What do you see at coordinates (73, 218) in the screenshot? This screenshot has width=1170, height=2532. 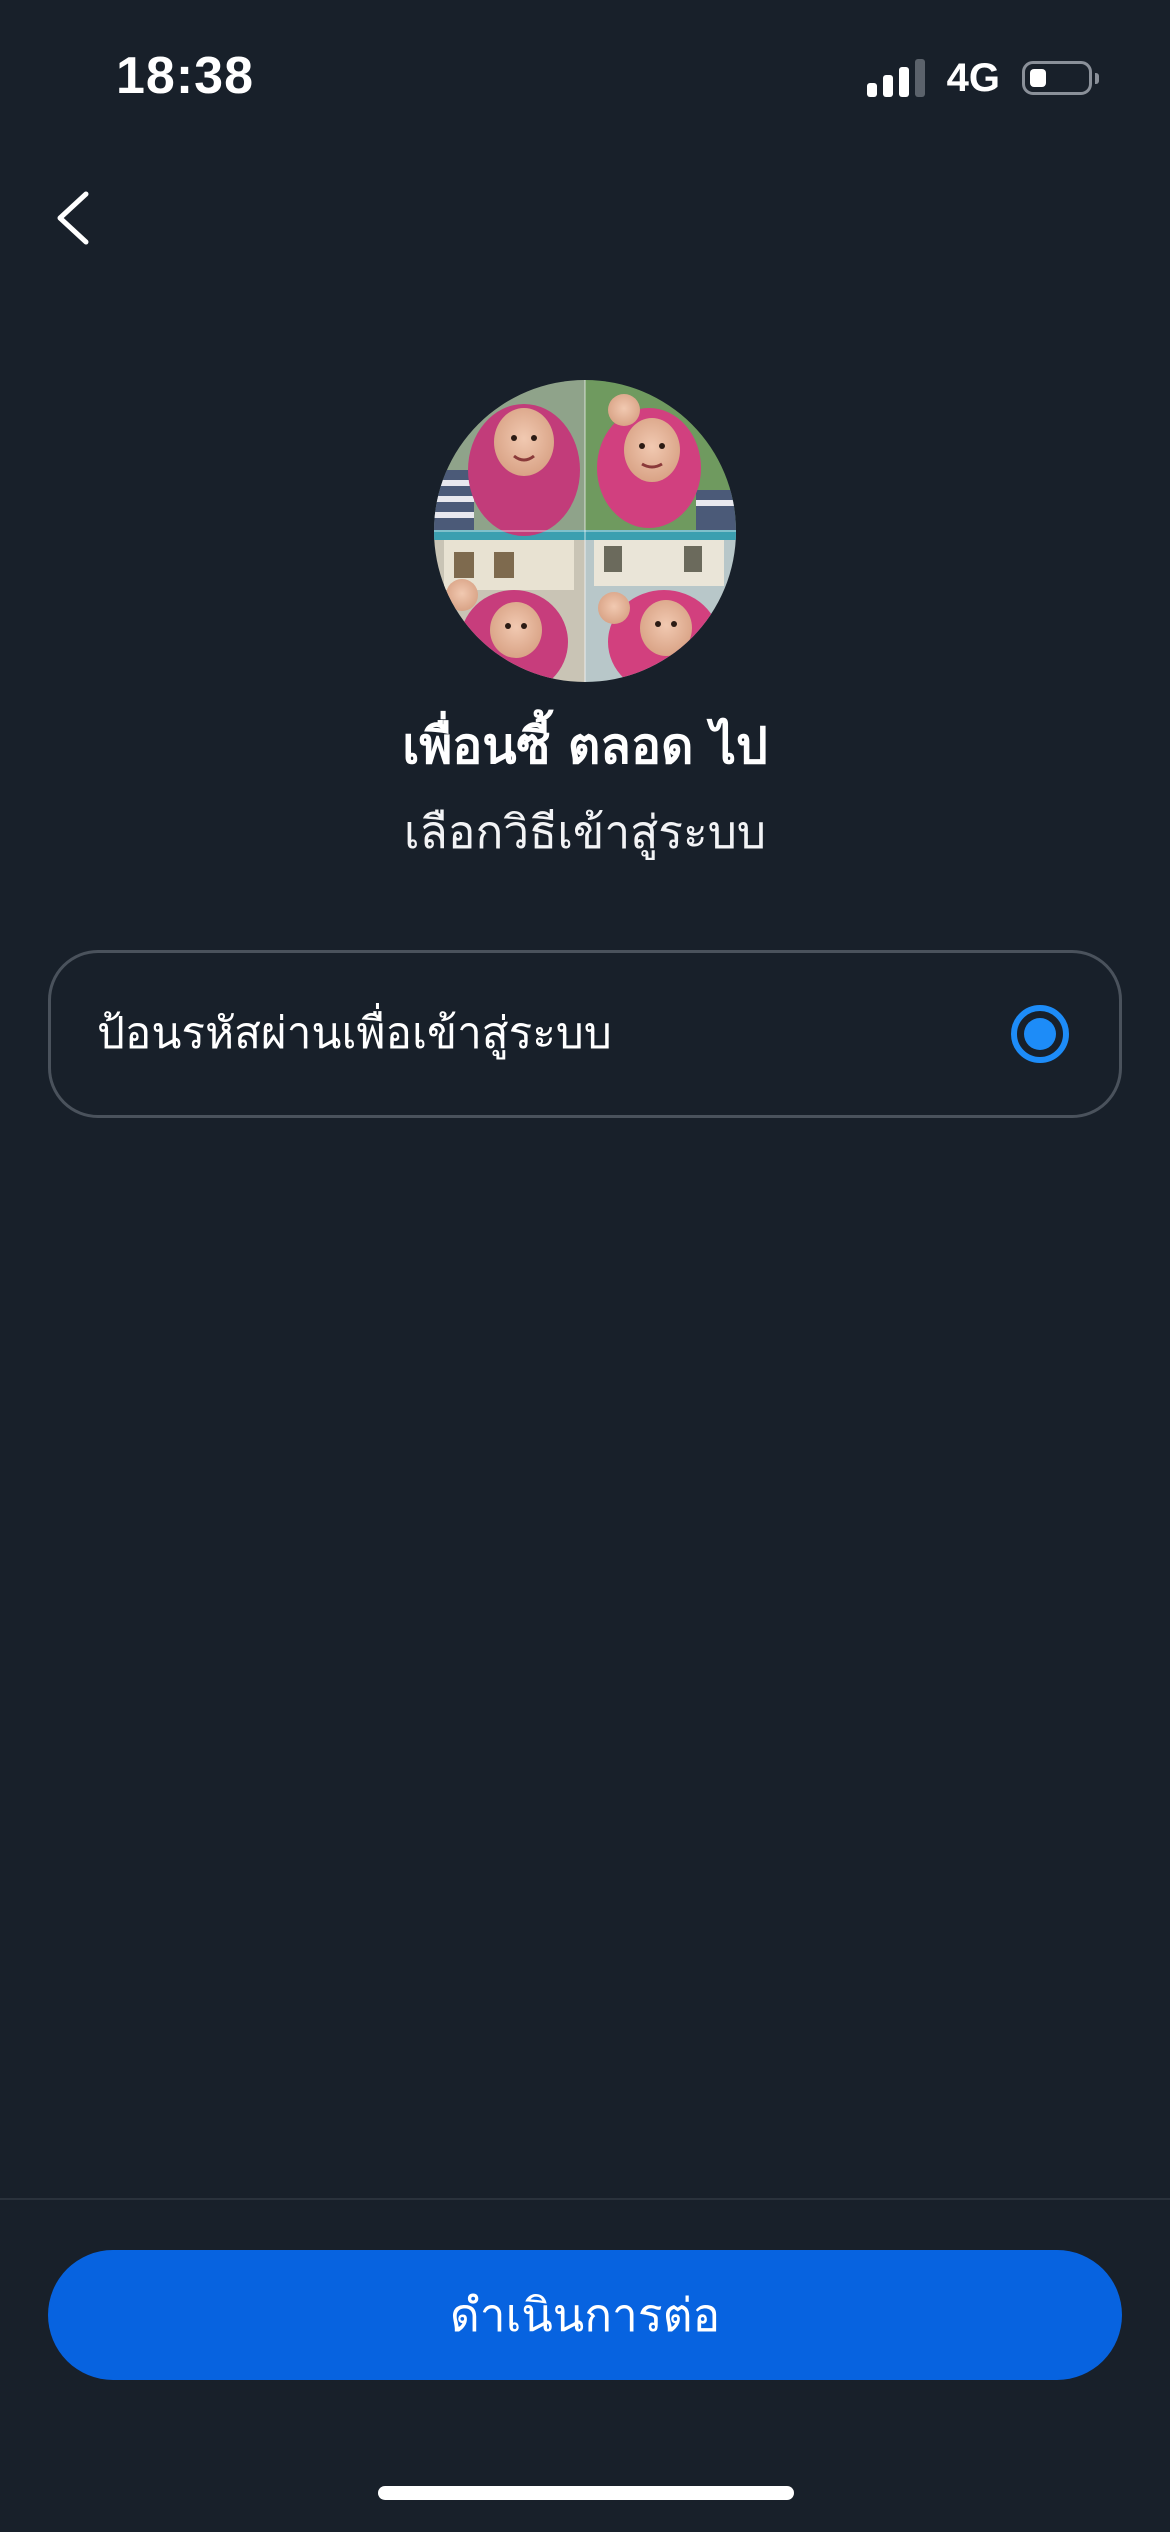 I see `chevron-left-icon` at bounding box center [73, 218].